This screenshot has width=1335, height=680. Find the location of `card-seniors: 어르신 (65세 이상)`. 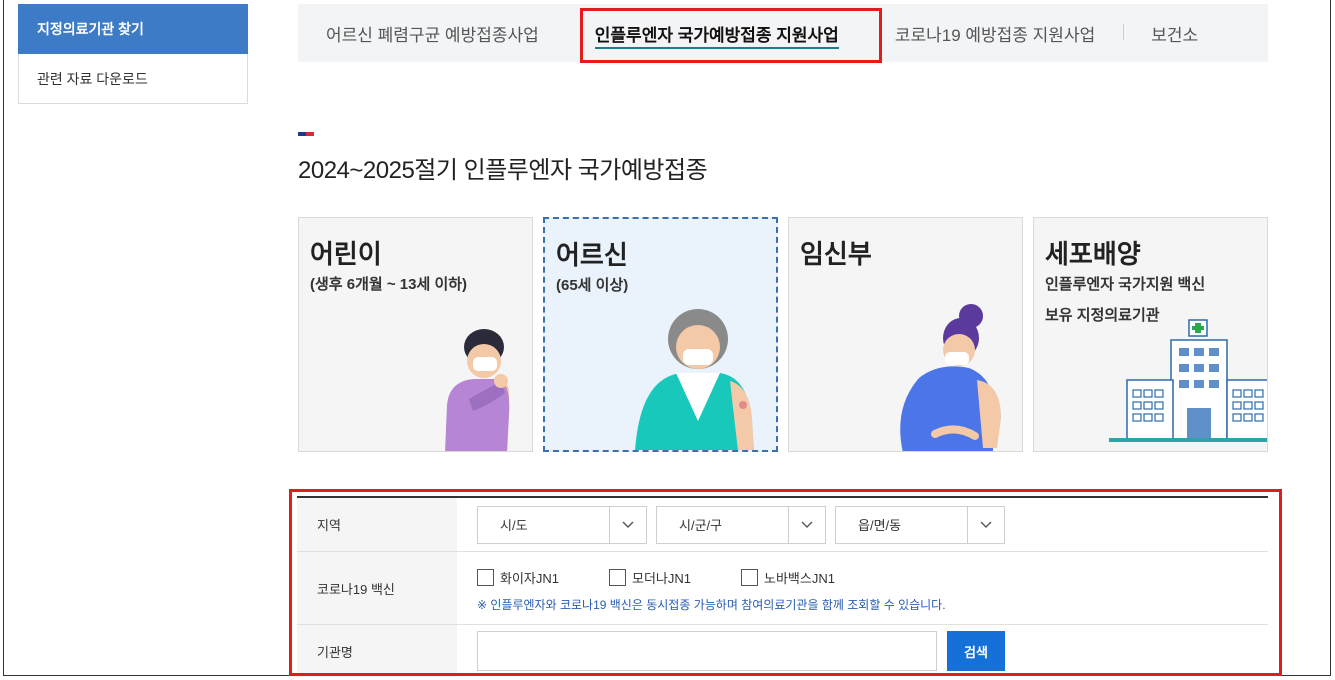

card-seniors: 어르신 (65세 이상) is located at coordinates (660, 334).